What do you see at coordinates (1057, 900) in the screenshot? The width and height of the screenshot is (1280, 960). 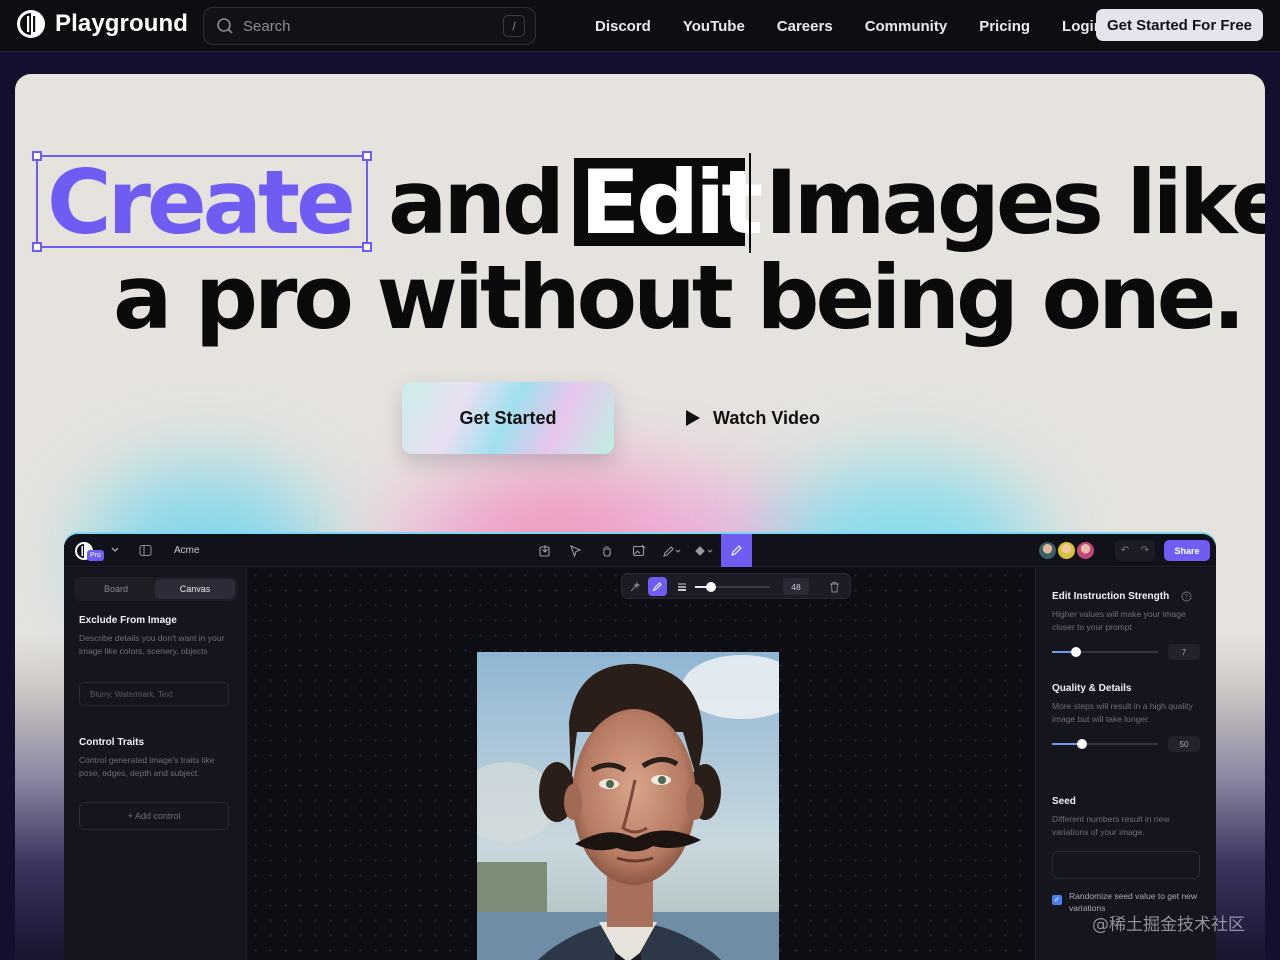 I see `randomize-seed-checkbox: ✓` at bounding box center [1057, 900].